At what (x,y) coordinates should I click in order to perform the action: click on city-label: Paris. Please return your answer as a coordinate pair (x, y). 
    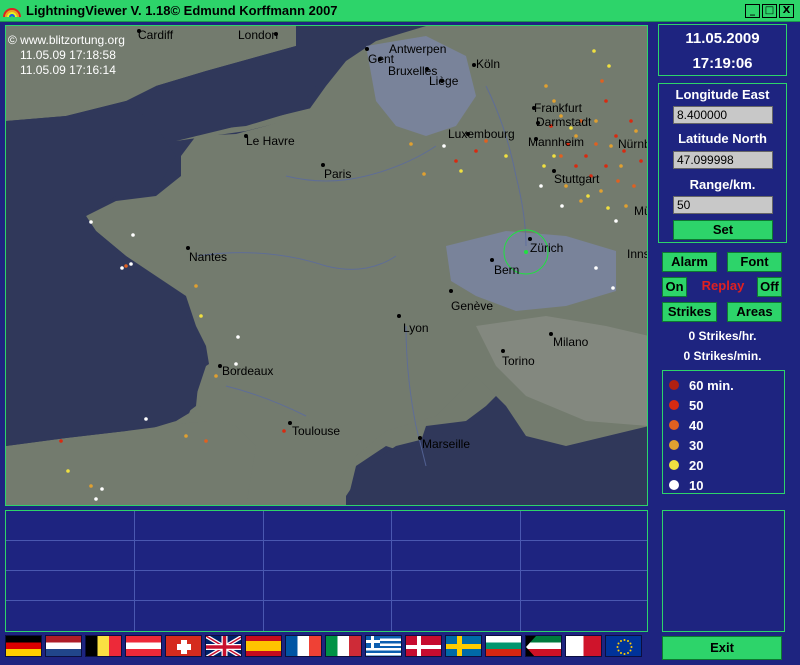
    Looking at the image, I should click on (338, 174).